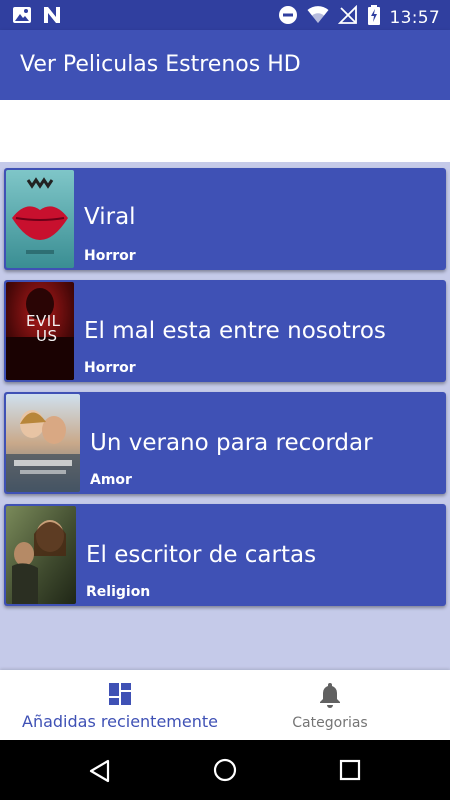 Image resolution: width=450 pixels, height=800 pixels. Describe the element at coordinates (414, 17) in the screenshot. I see `status-time: 13:57` at that location.